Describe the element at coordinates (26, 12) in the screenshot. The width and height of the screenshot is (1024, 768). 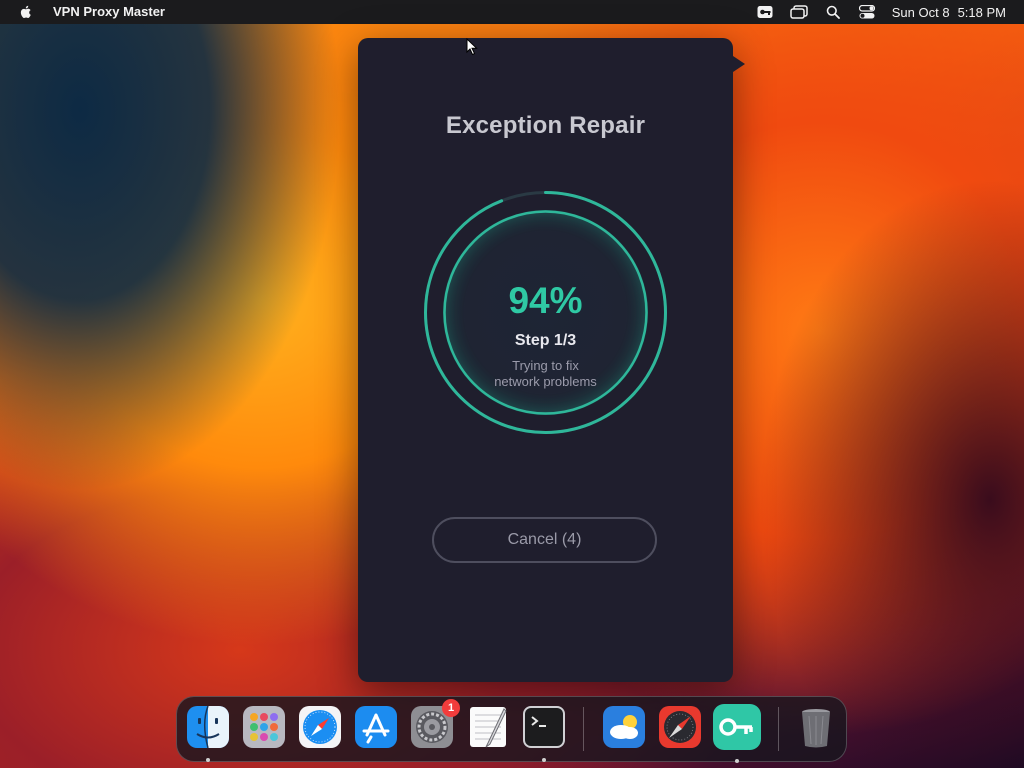
I see `apple-menu-icon` at that location.